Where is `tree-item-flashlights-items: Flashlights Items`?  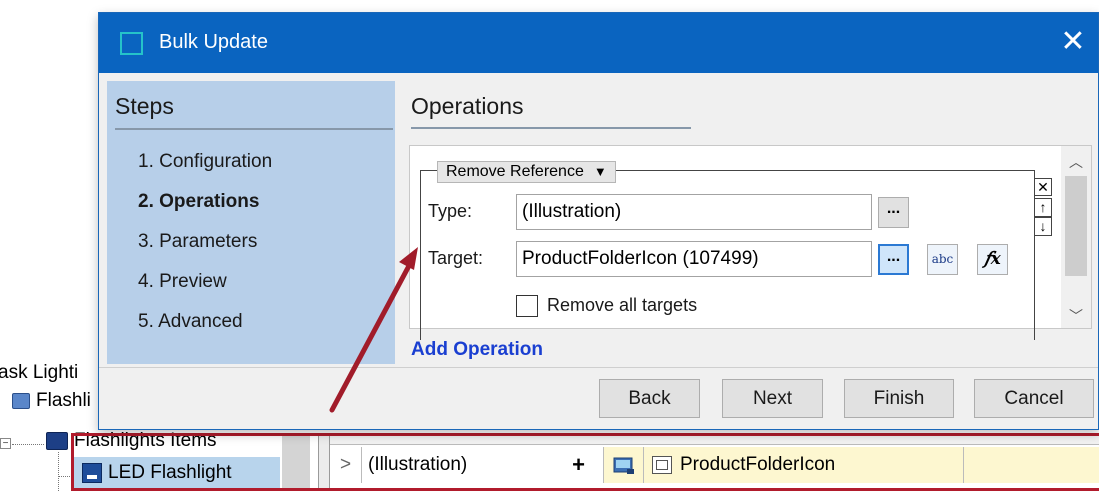 tree-item-flashlights-items: Flashlights Items is located at coordinates (131, 441).